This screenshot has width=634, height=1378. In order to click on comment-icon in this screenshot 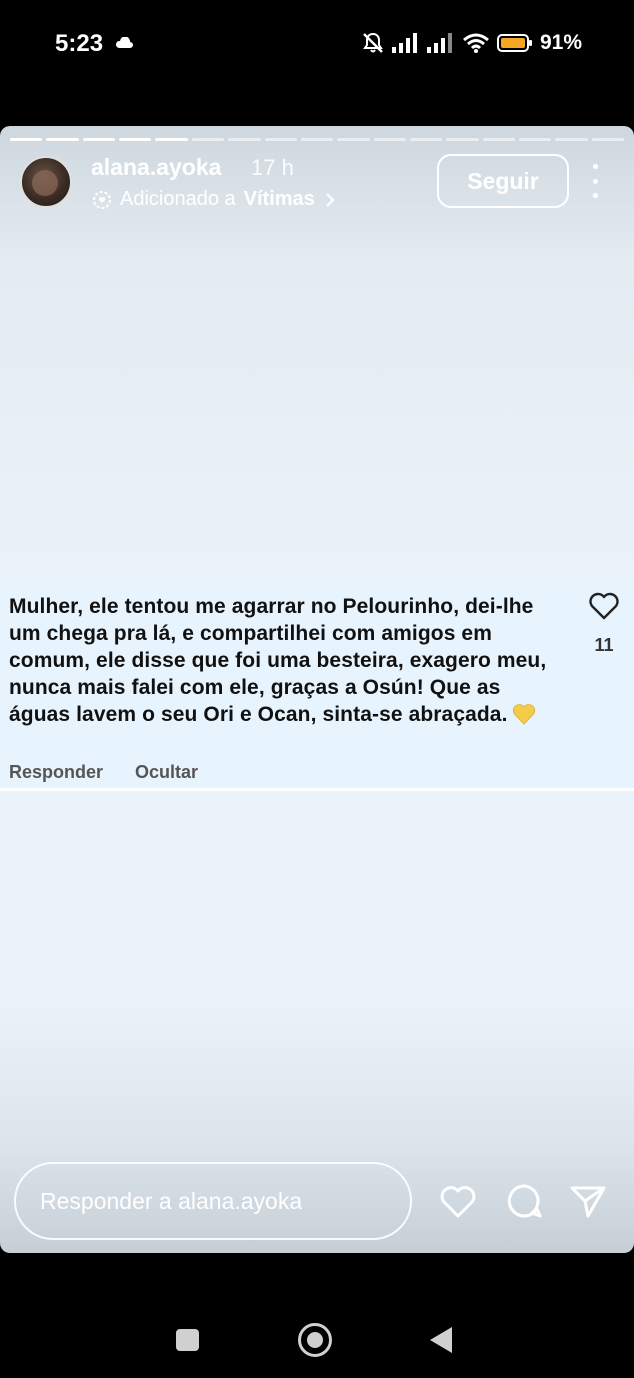, I will do `click(524, 1201)`.